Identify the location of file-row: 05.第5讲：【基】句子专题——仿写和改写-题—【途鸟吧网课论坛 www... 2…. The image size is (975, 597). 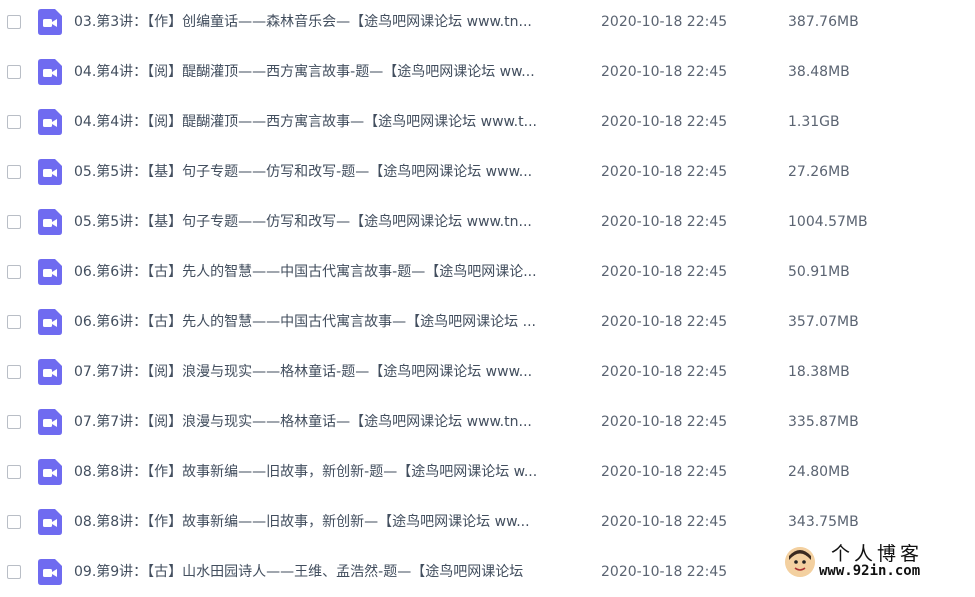
(487, 172).